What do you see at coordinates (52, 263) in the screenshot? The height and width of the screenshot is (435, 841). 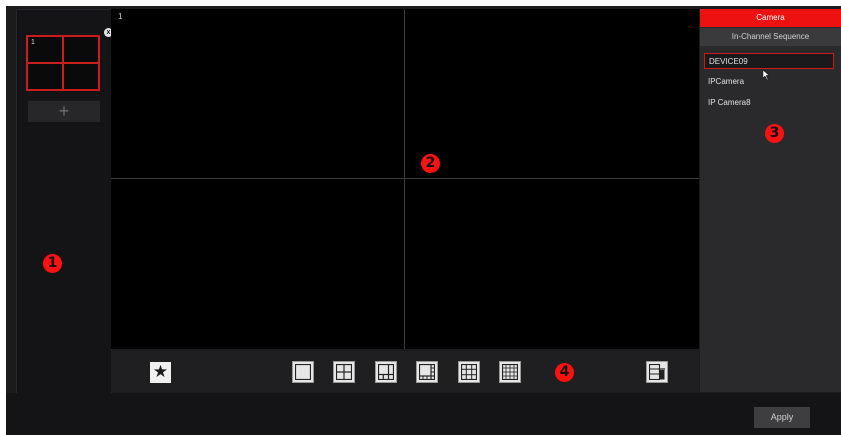 I see `callout-marker-1: 1` at bounding box center [52, 263].